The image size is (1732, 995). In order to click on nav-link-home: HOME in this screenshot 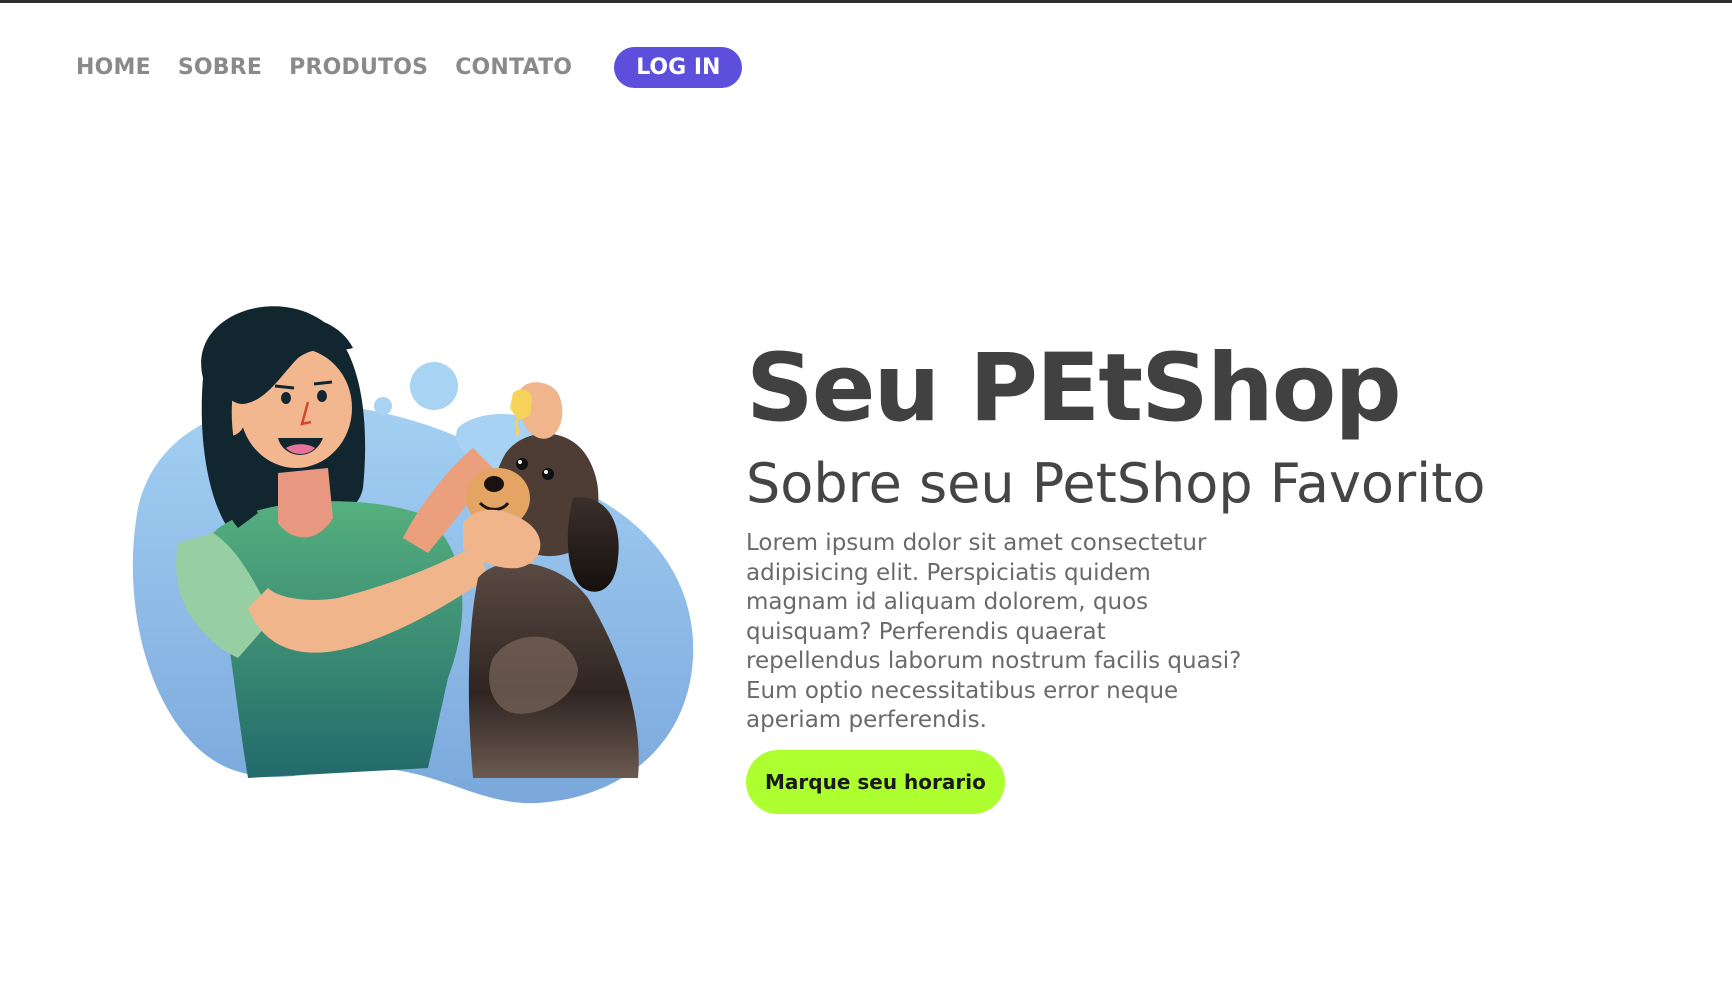, I will do `click(113, 67)`.